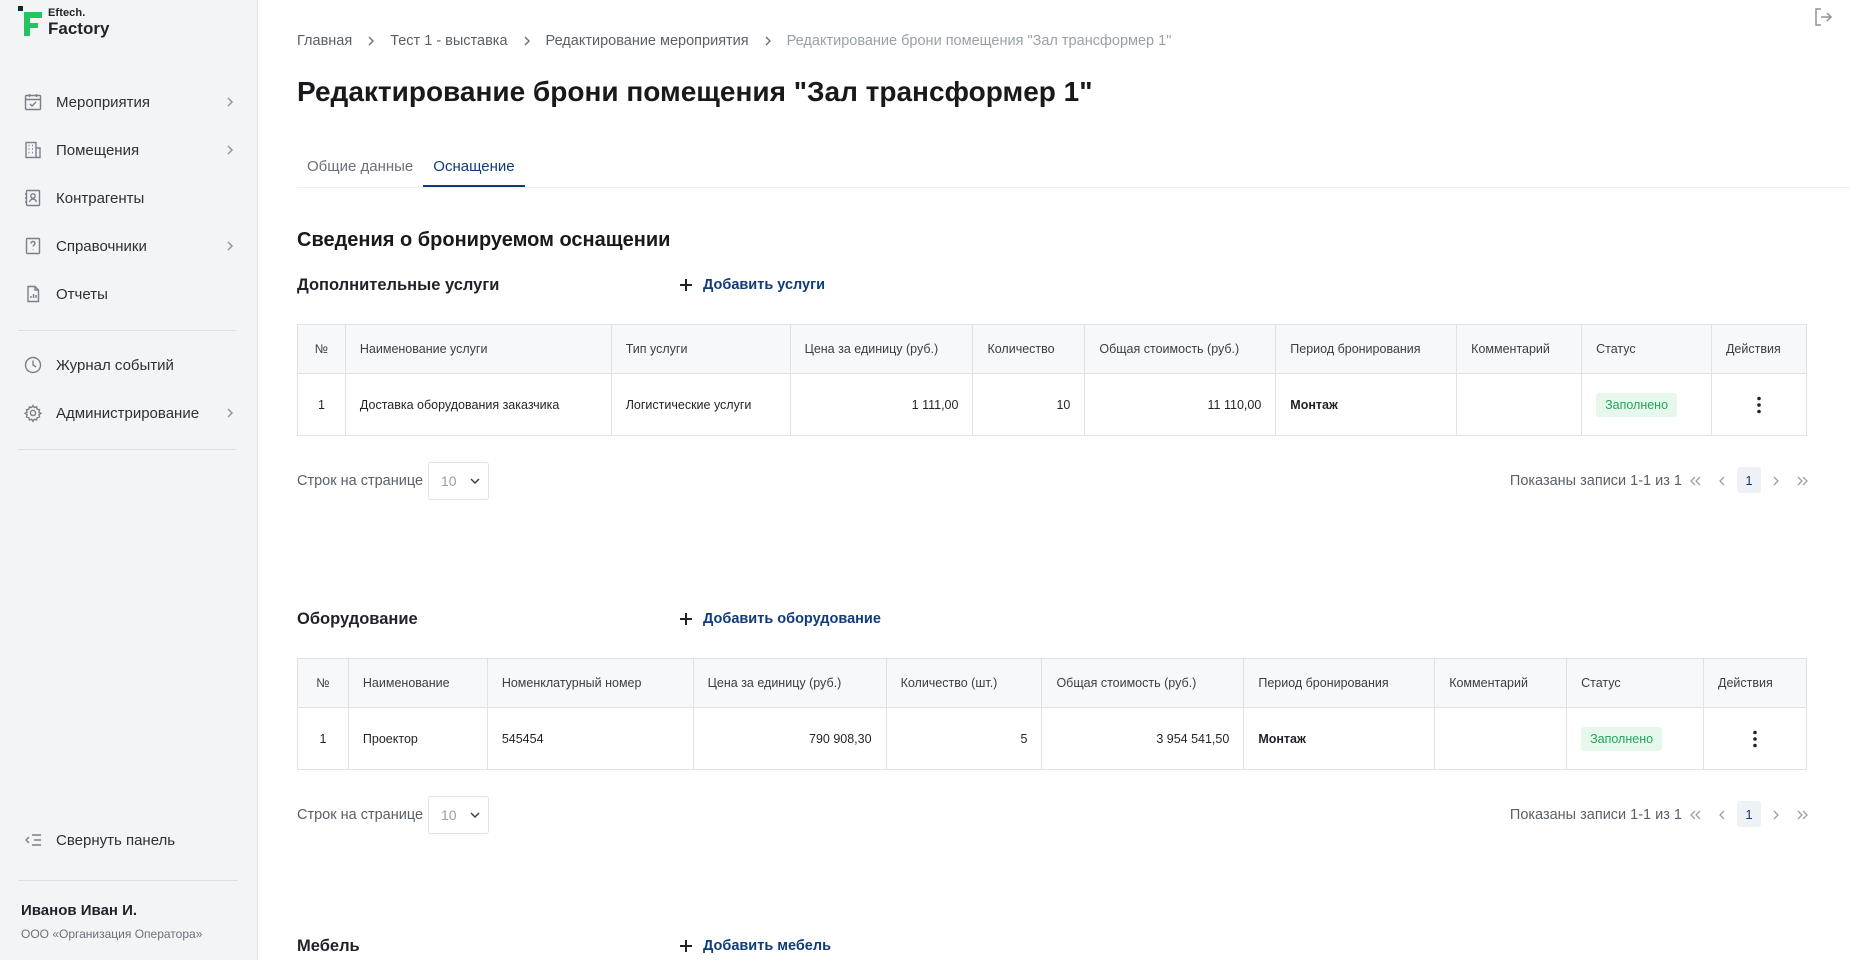  Describe the element at coordinates (360, 168) in the screenshot. I see `tab-general: Общие данные` at that location.